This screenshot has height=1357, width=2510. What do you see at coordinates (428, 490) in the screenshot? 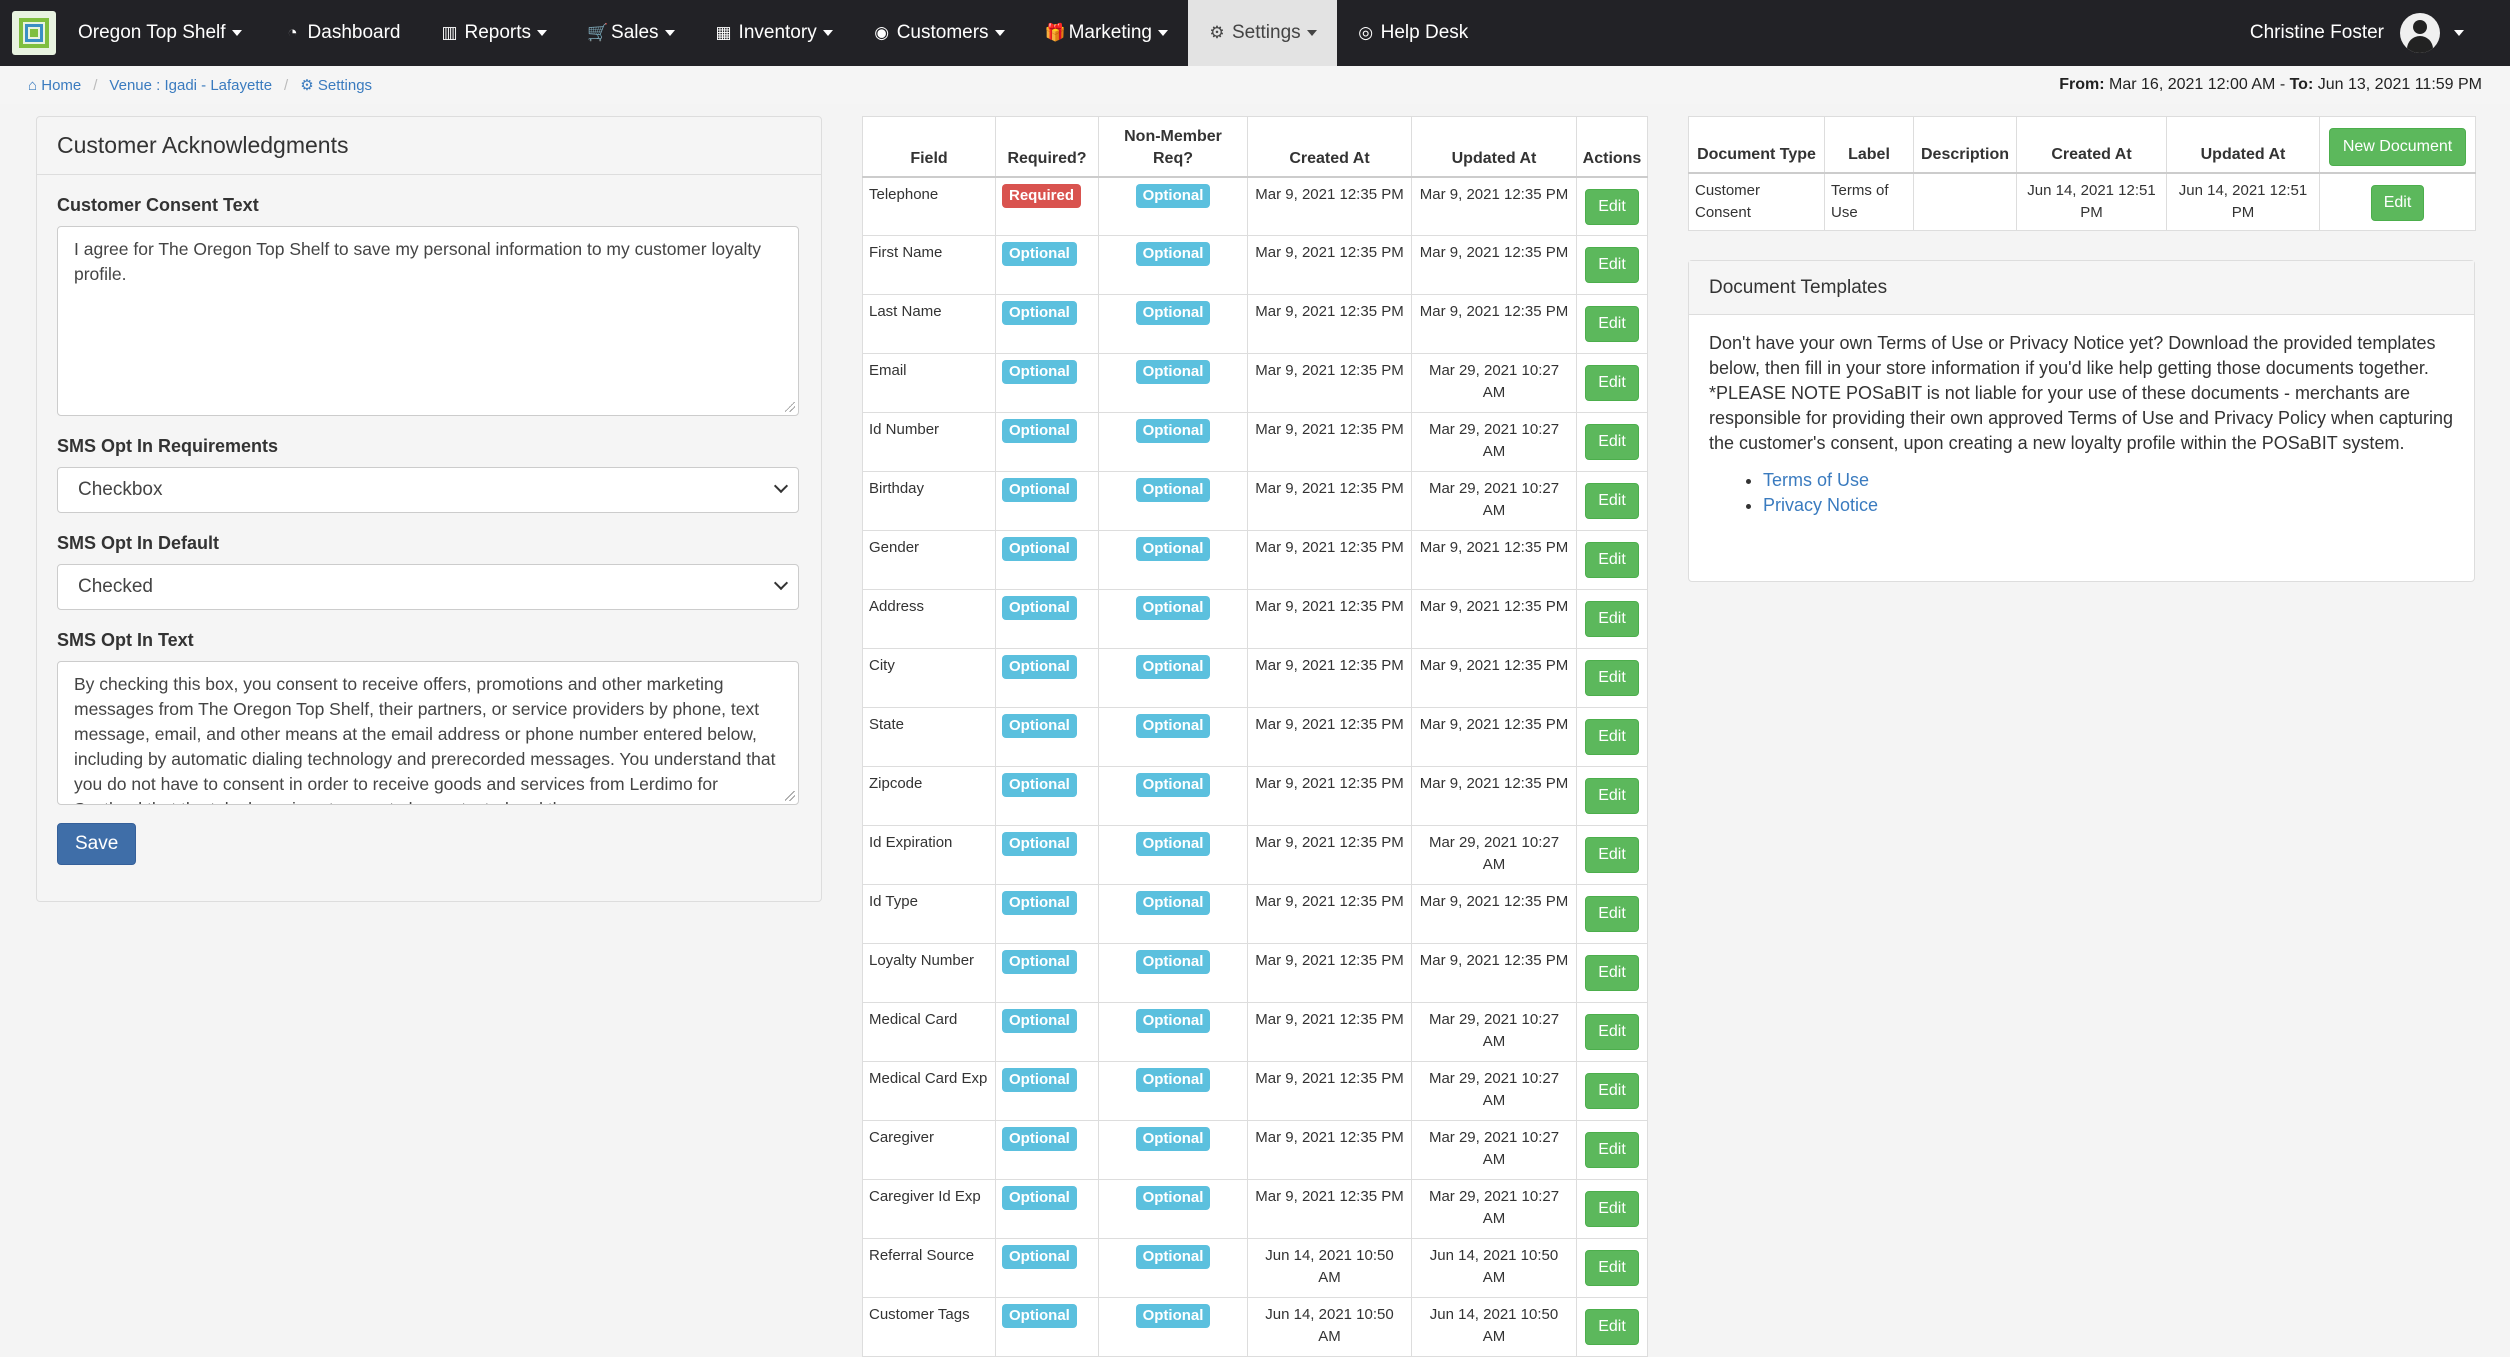
I see `sms-requirements-select: Checkbox` at bounding box center [428, 490].